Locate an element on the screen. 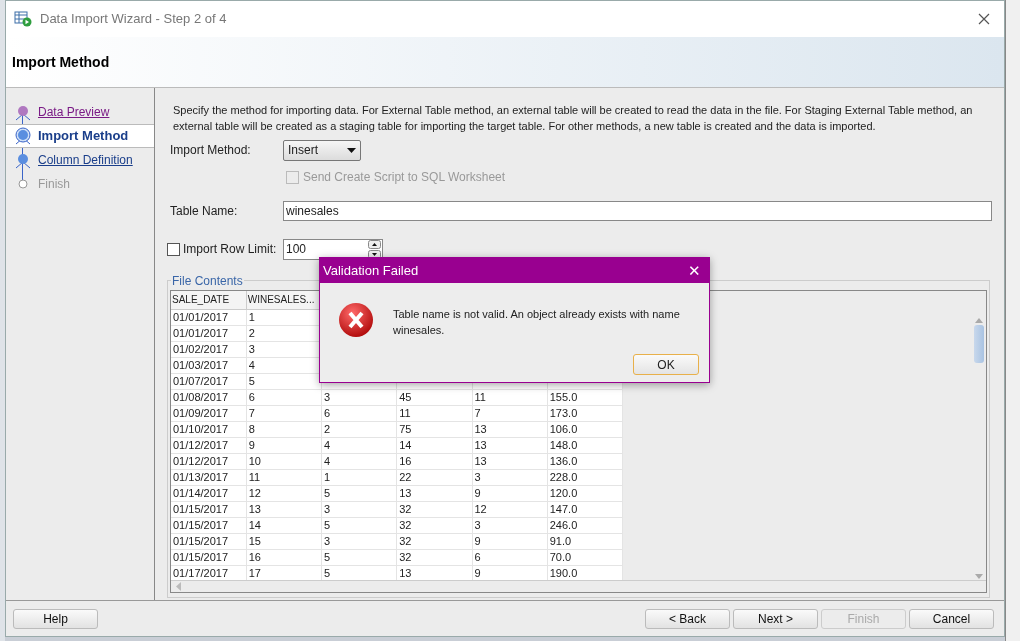  error-icon is located at coordinates (356, 320).